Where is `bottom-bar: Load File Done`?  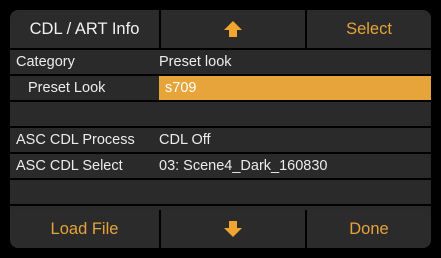 bottom-bar: Load File Done is located at coordinates (220, 229).